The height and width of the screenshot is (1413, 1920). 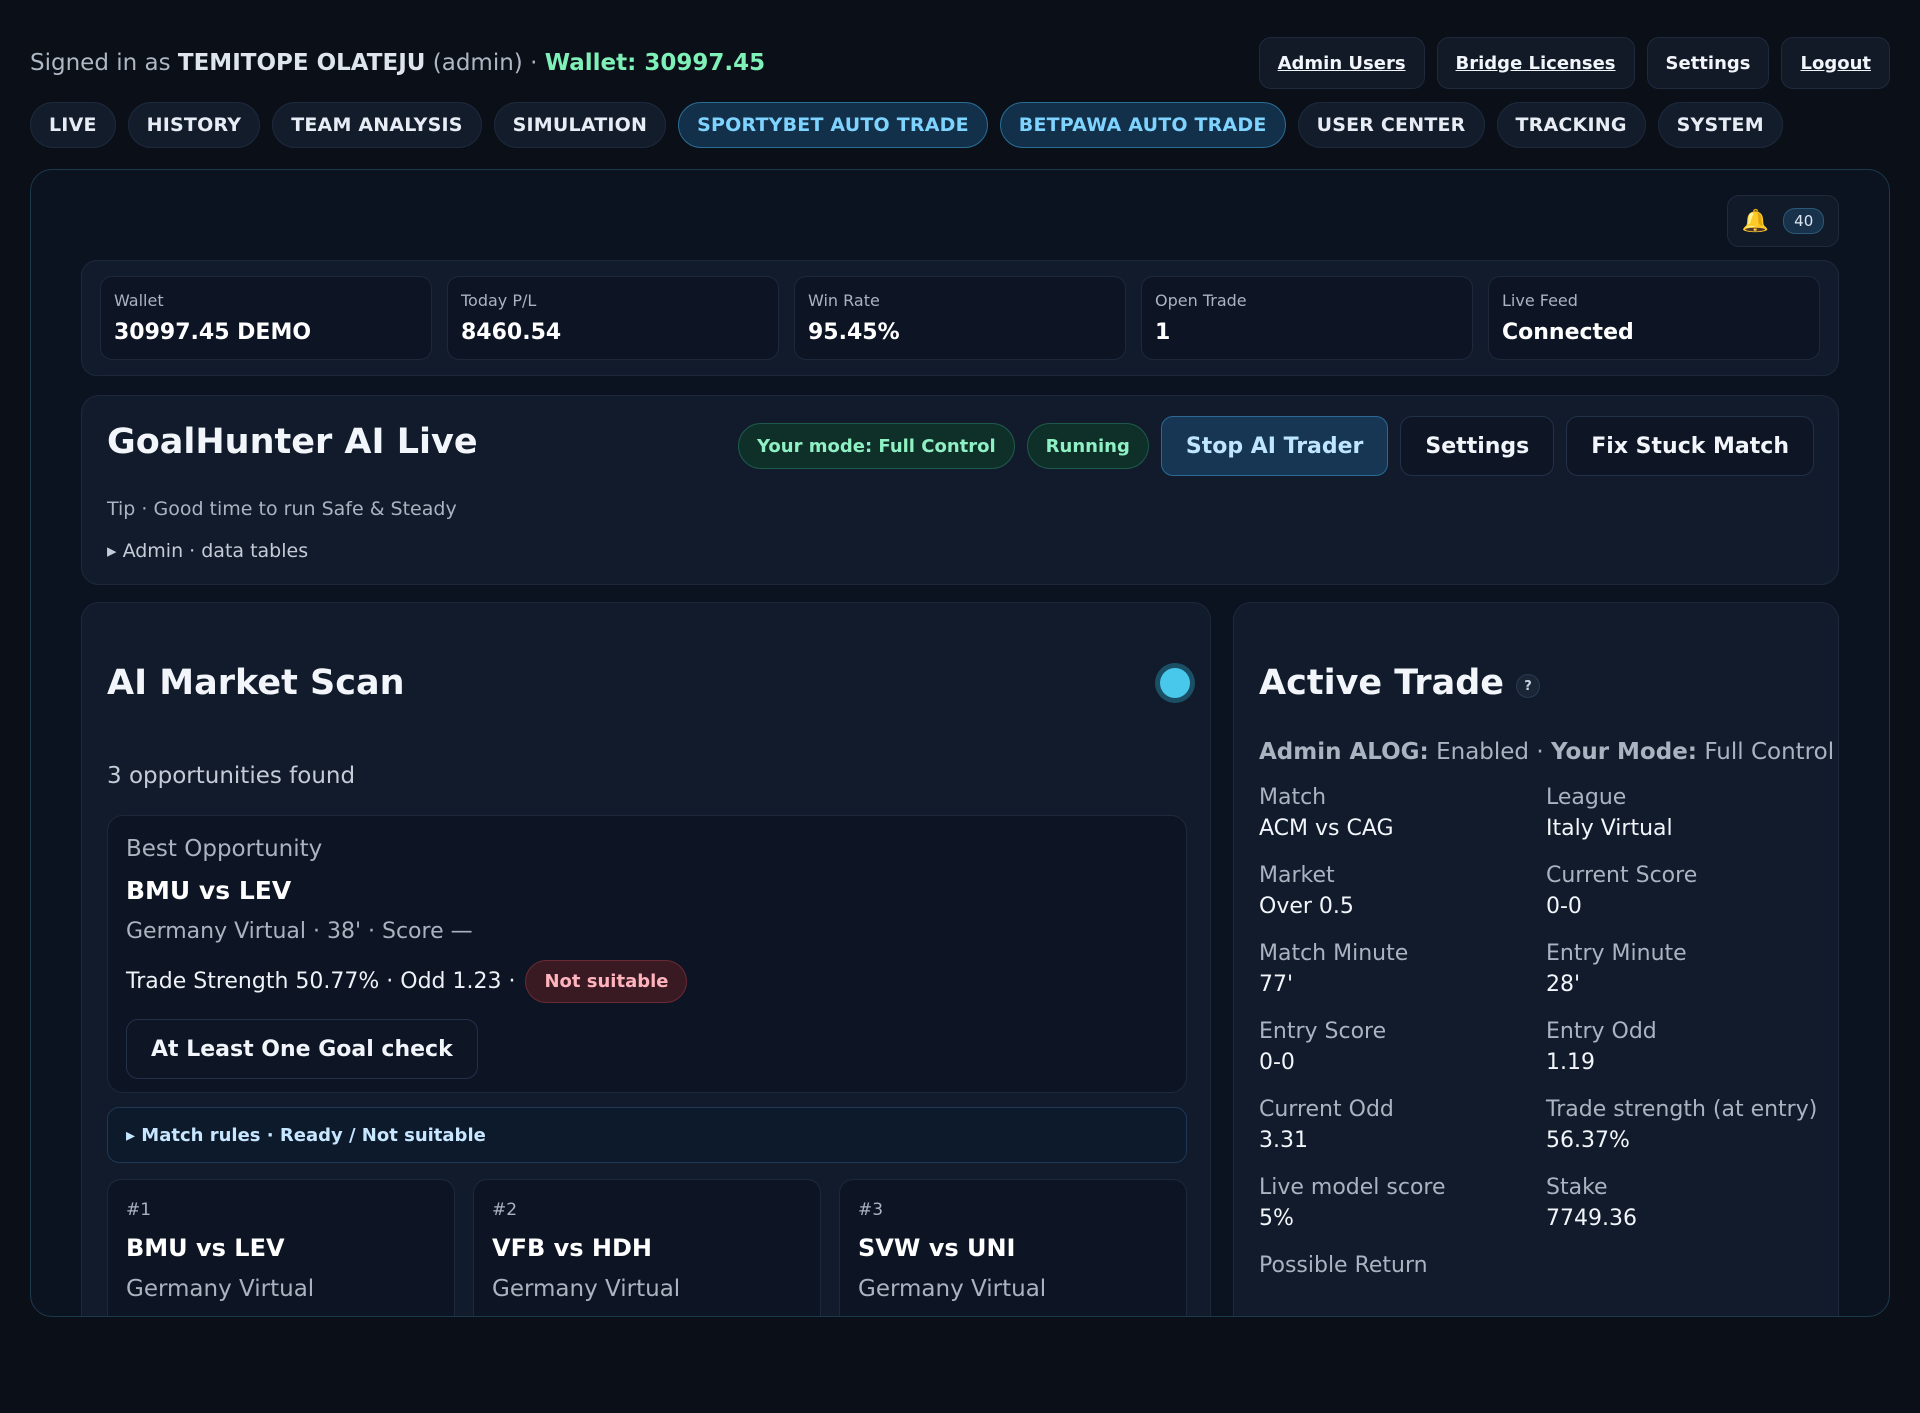 What do you see at coordinates (1283, 1140) in the screenshot?
I see `field-value: 3.31` at bounding box center [1283, 1140].